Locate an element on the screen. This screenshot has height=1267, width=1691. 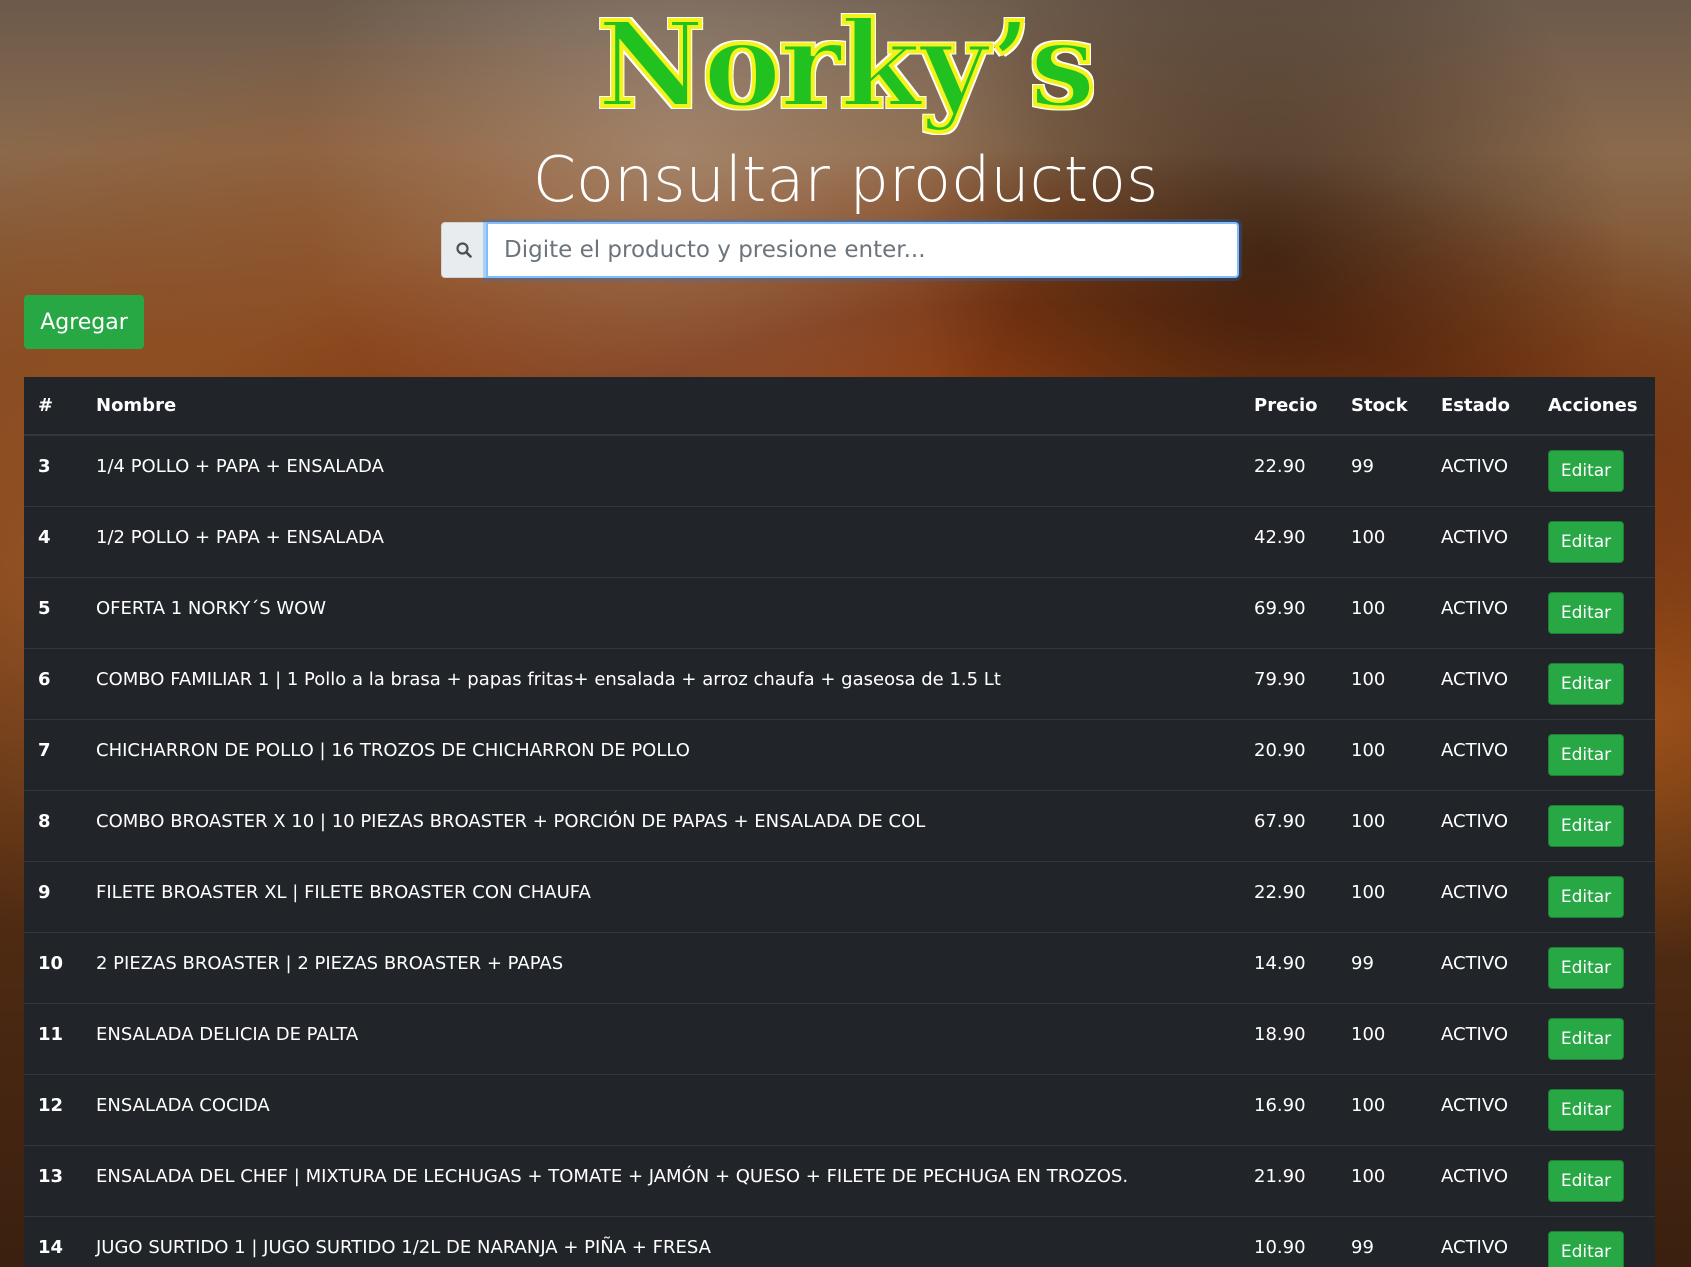
cell-precio: 16.90 is located at coordinates (1288, 1109).